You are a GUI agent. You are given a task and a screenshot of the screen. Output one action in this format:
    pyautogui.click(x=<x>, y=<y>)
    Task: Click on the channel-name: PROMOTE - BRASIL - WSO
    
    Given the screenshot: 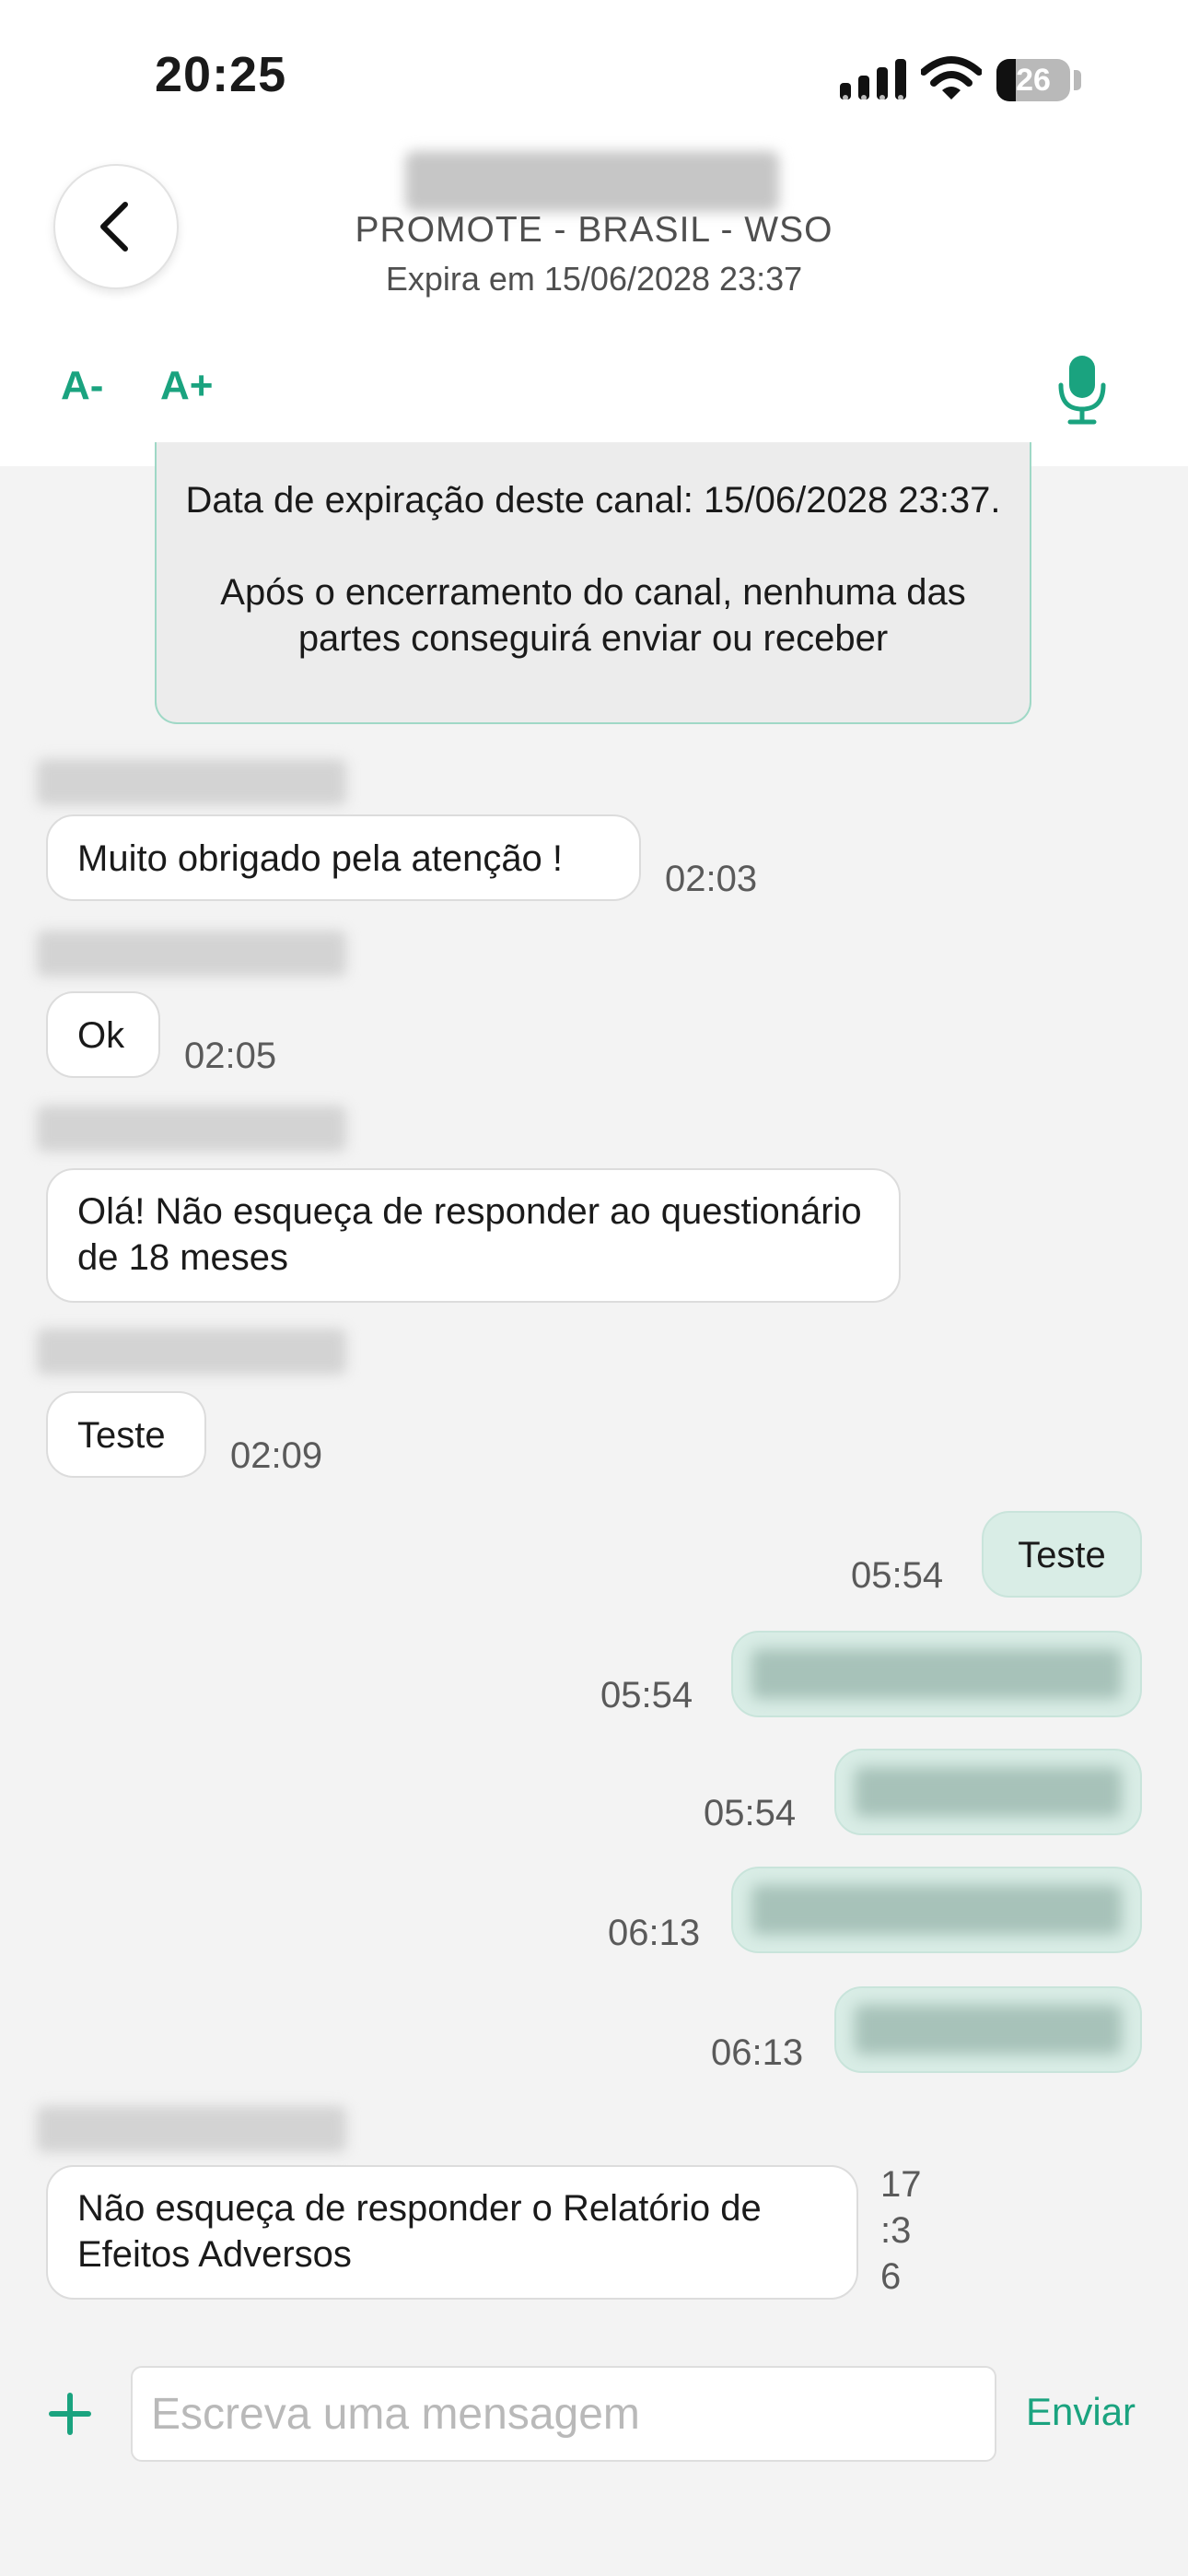 What is the action you would take?
    pyautogui.click(x=594, y=230)
    